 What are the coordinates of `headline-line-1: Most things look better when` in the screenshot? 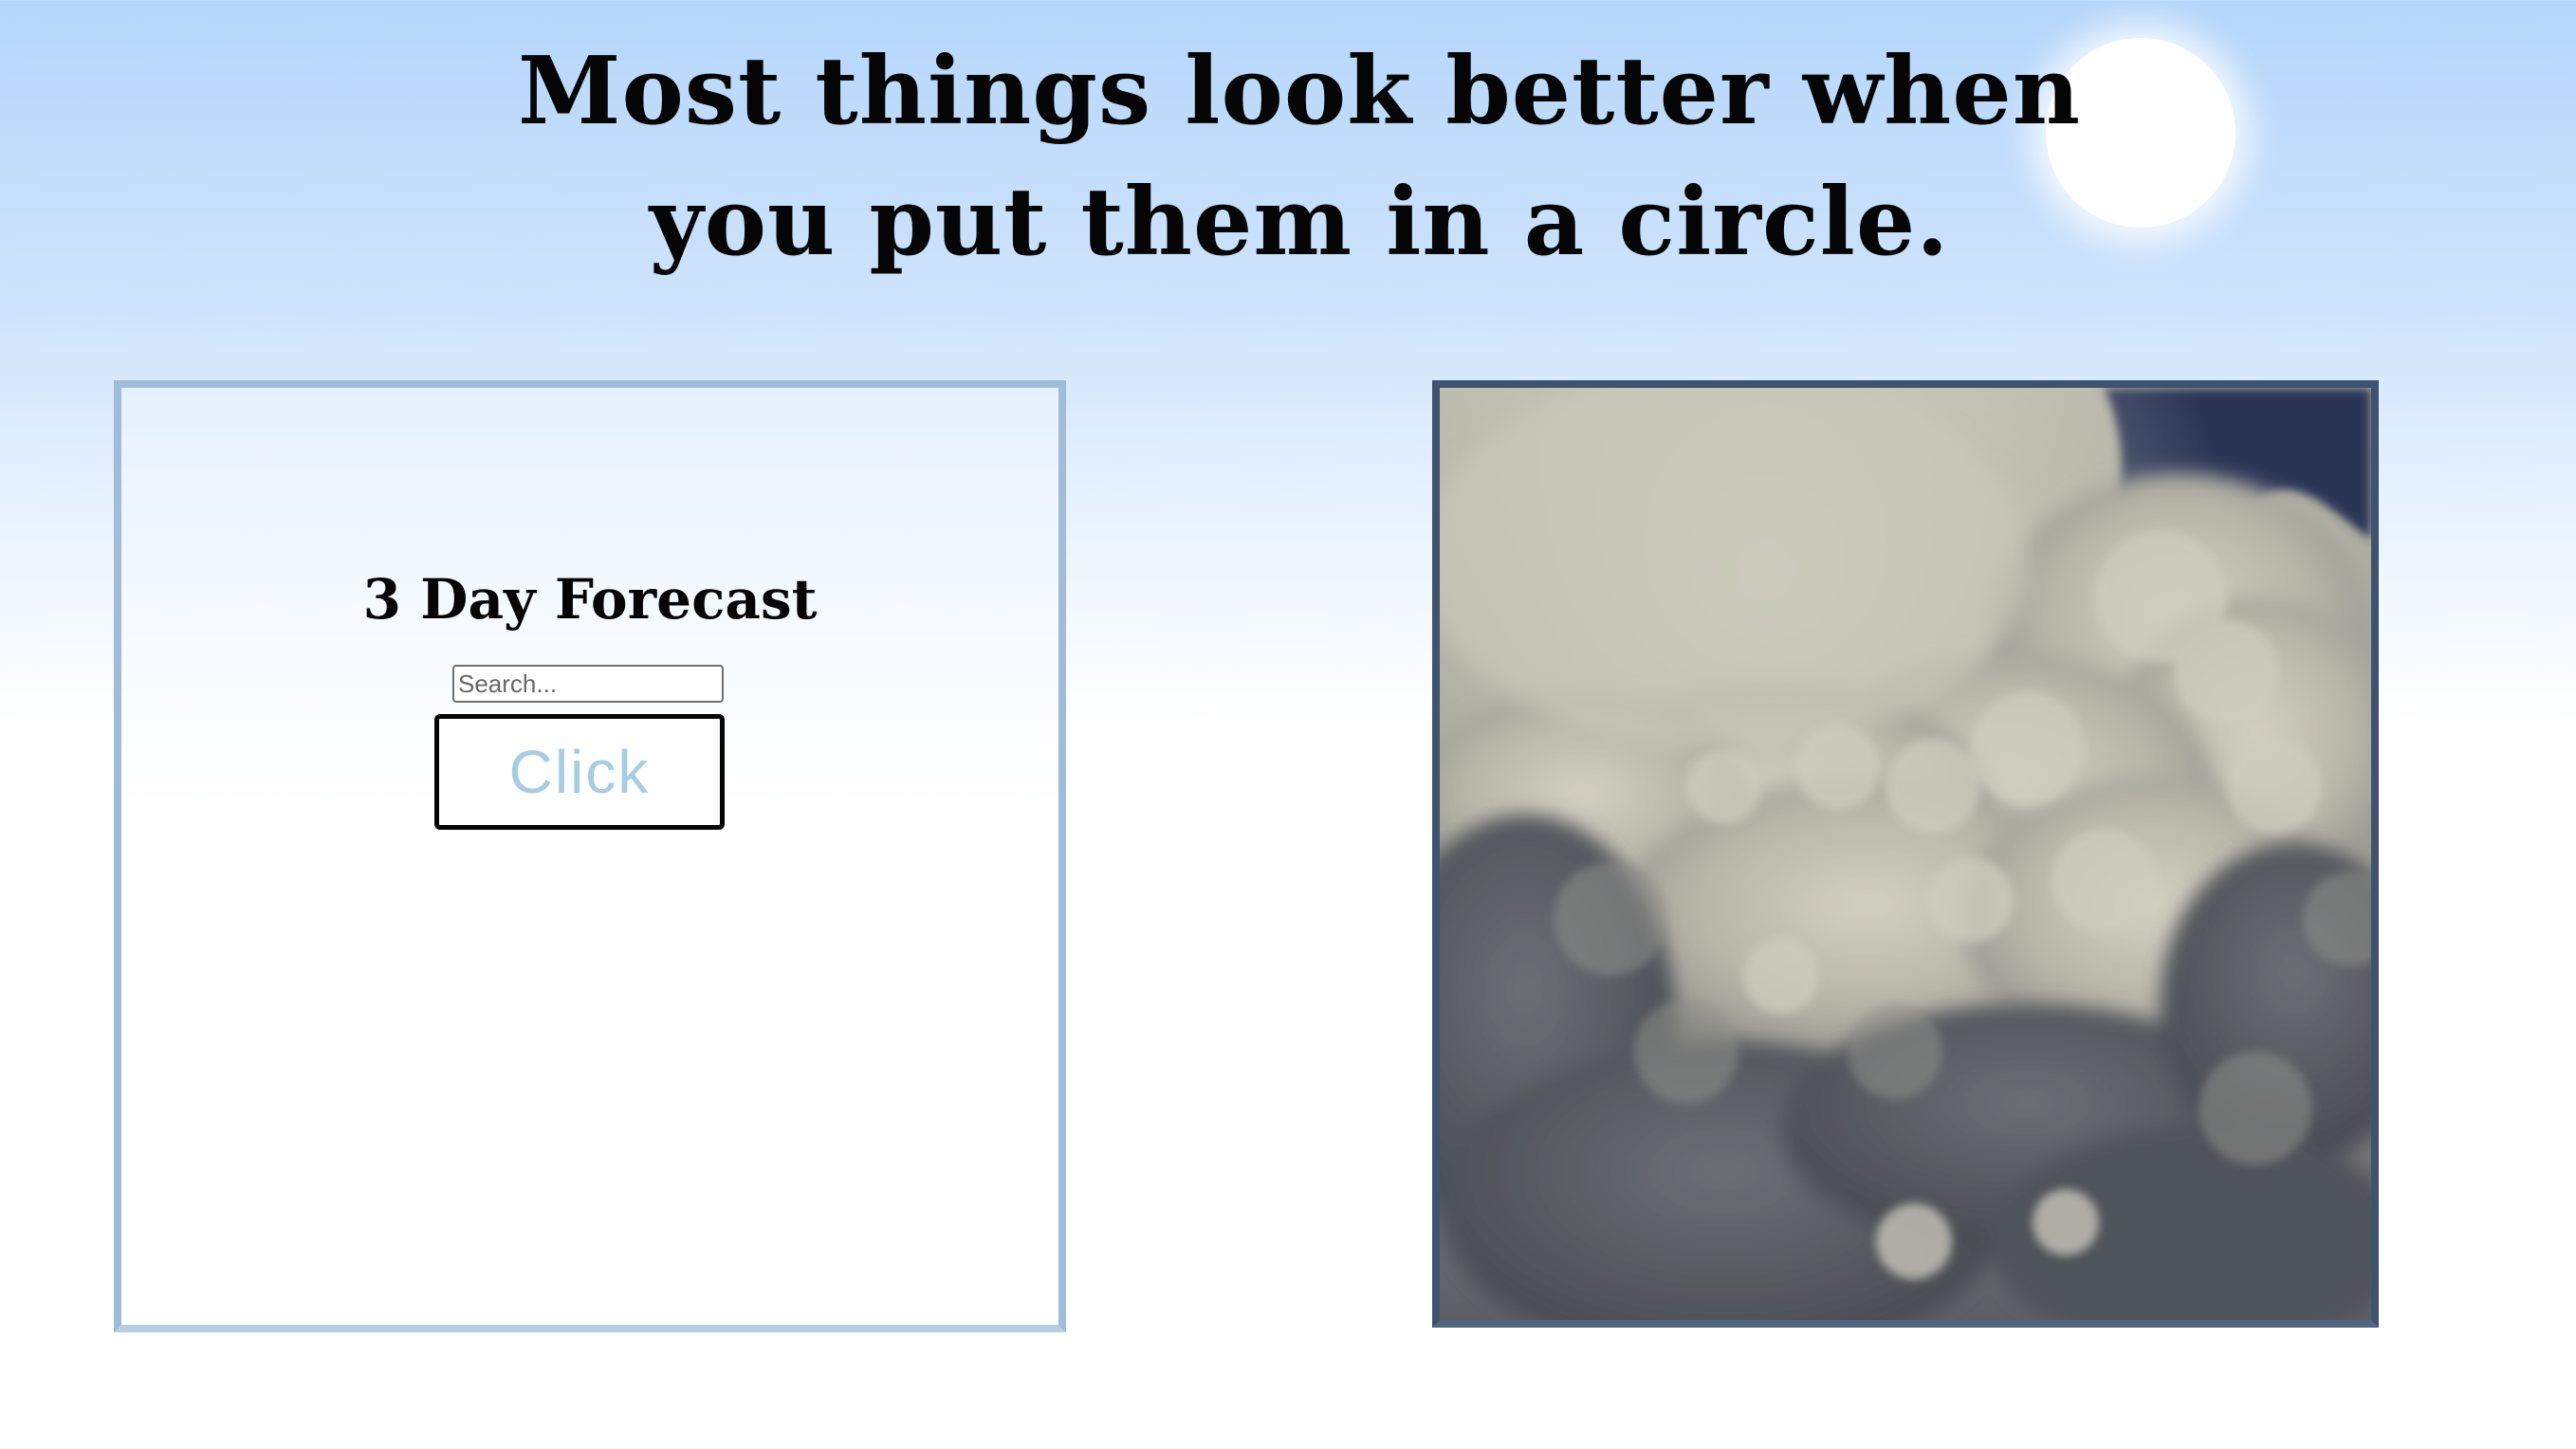 It's located at (1299, 91).